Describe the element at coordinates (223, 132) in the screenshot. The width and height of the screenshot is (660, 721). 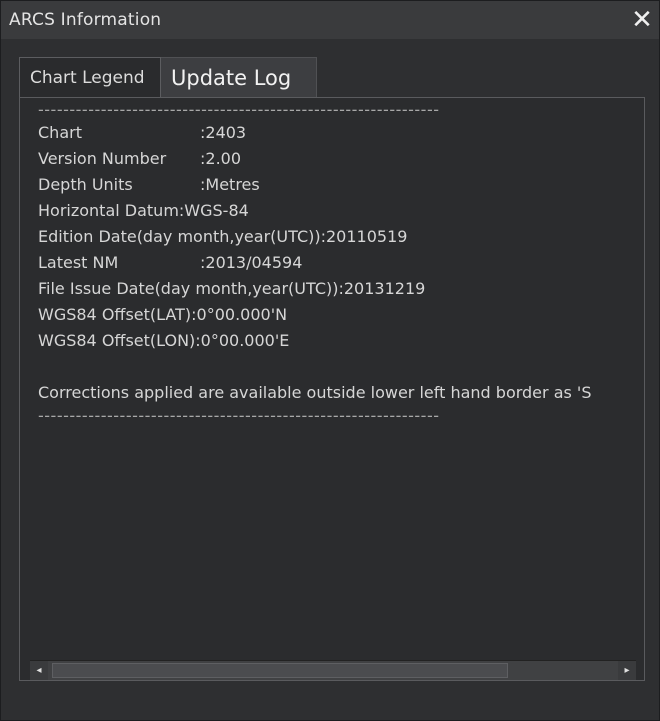
I see `field-value: :2403` at that location.